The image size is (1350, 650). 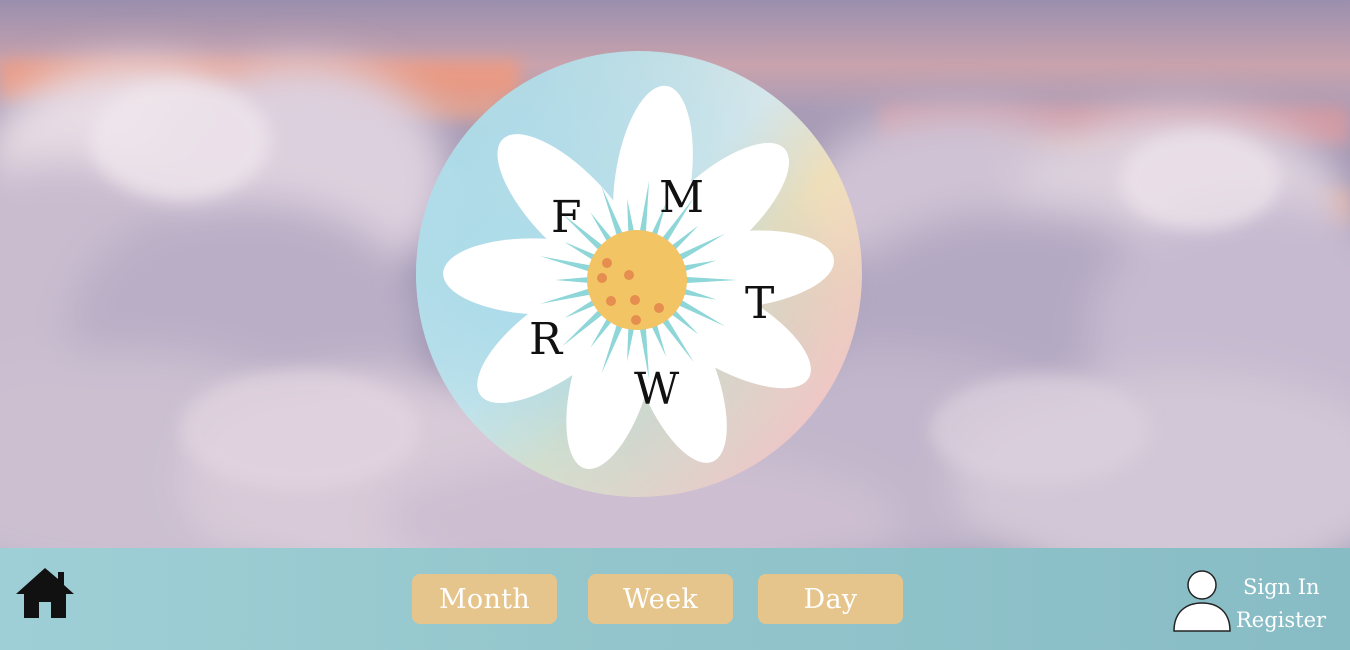 I want to click on register-link: Register, so click(x=1281, y=620).